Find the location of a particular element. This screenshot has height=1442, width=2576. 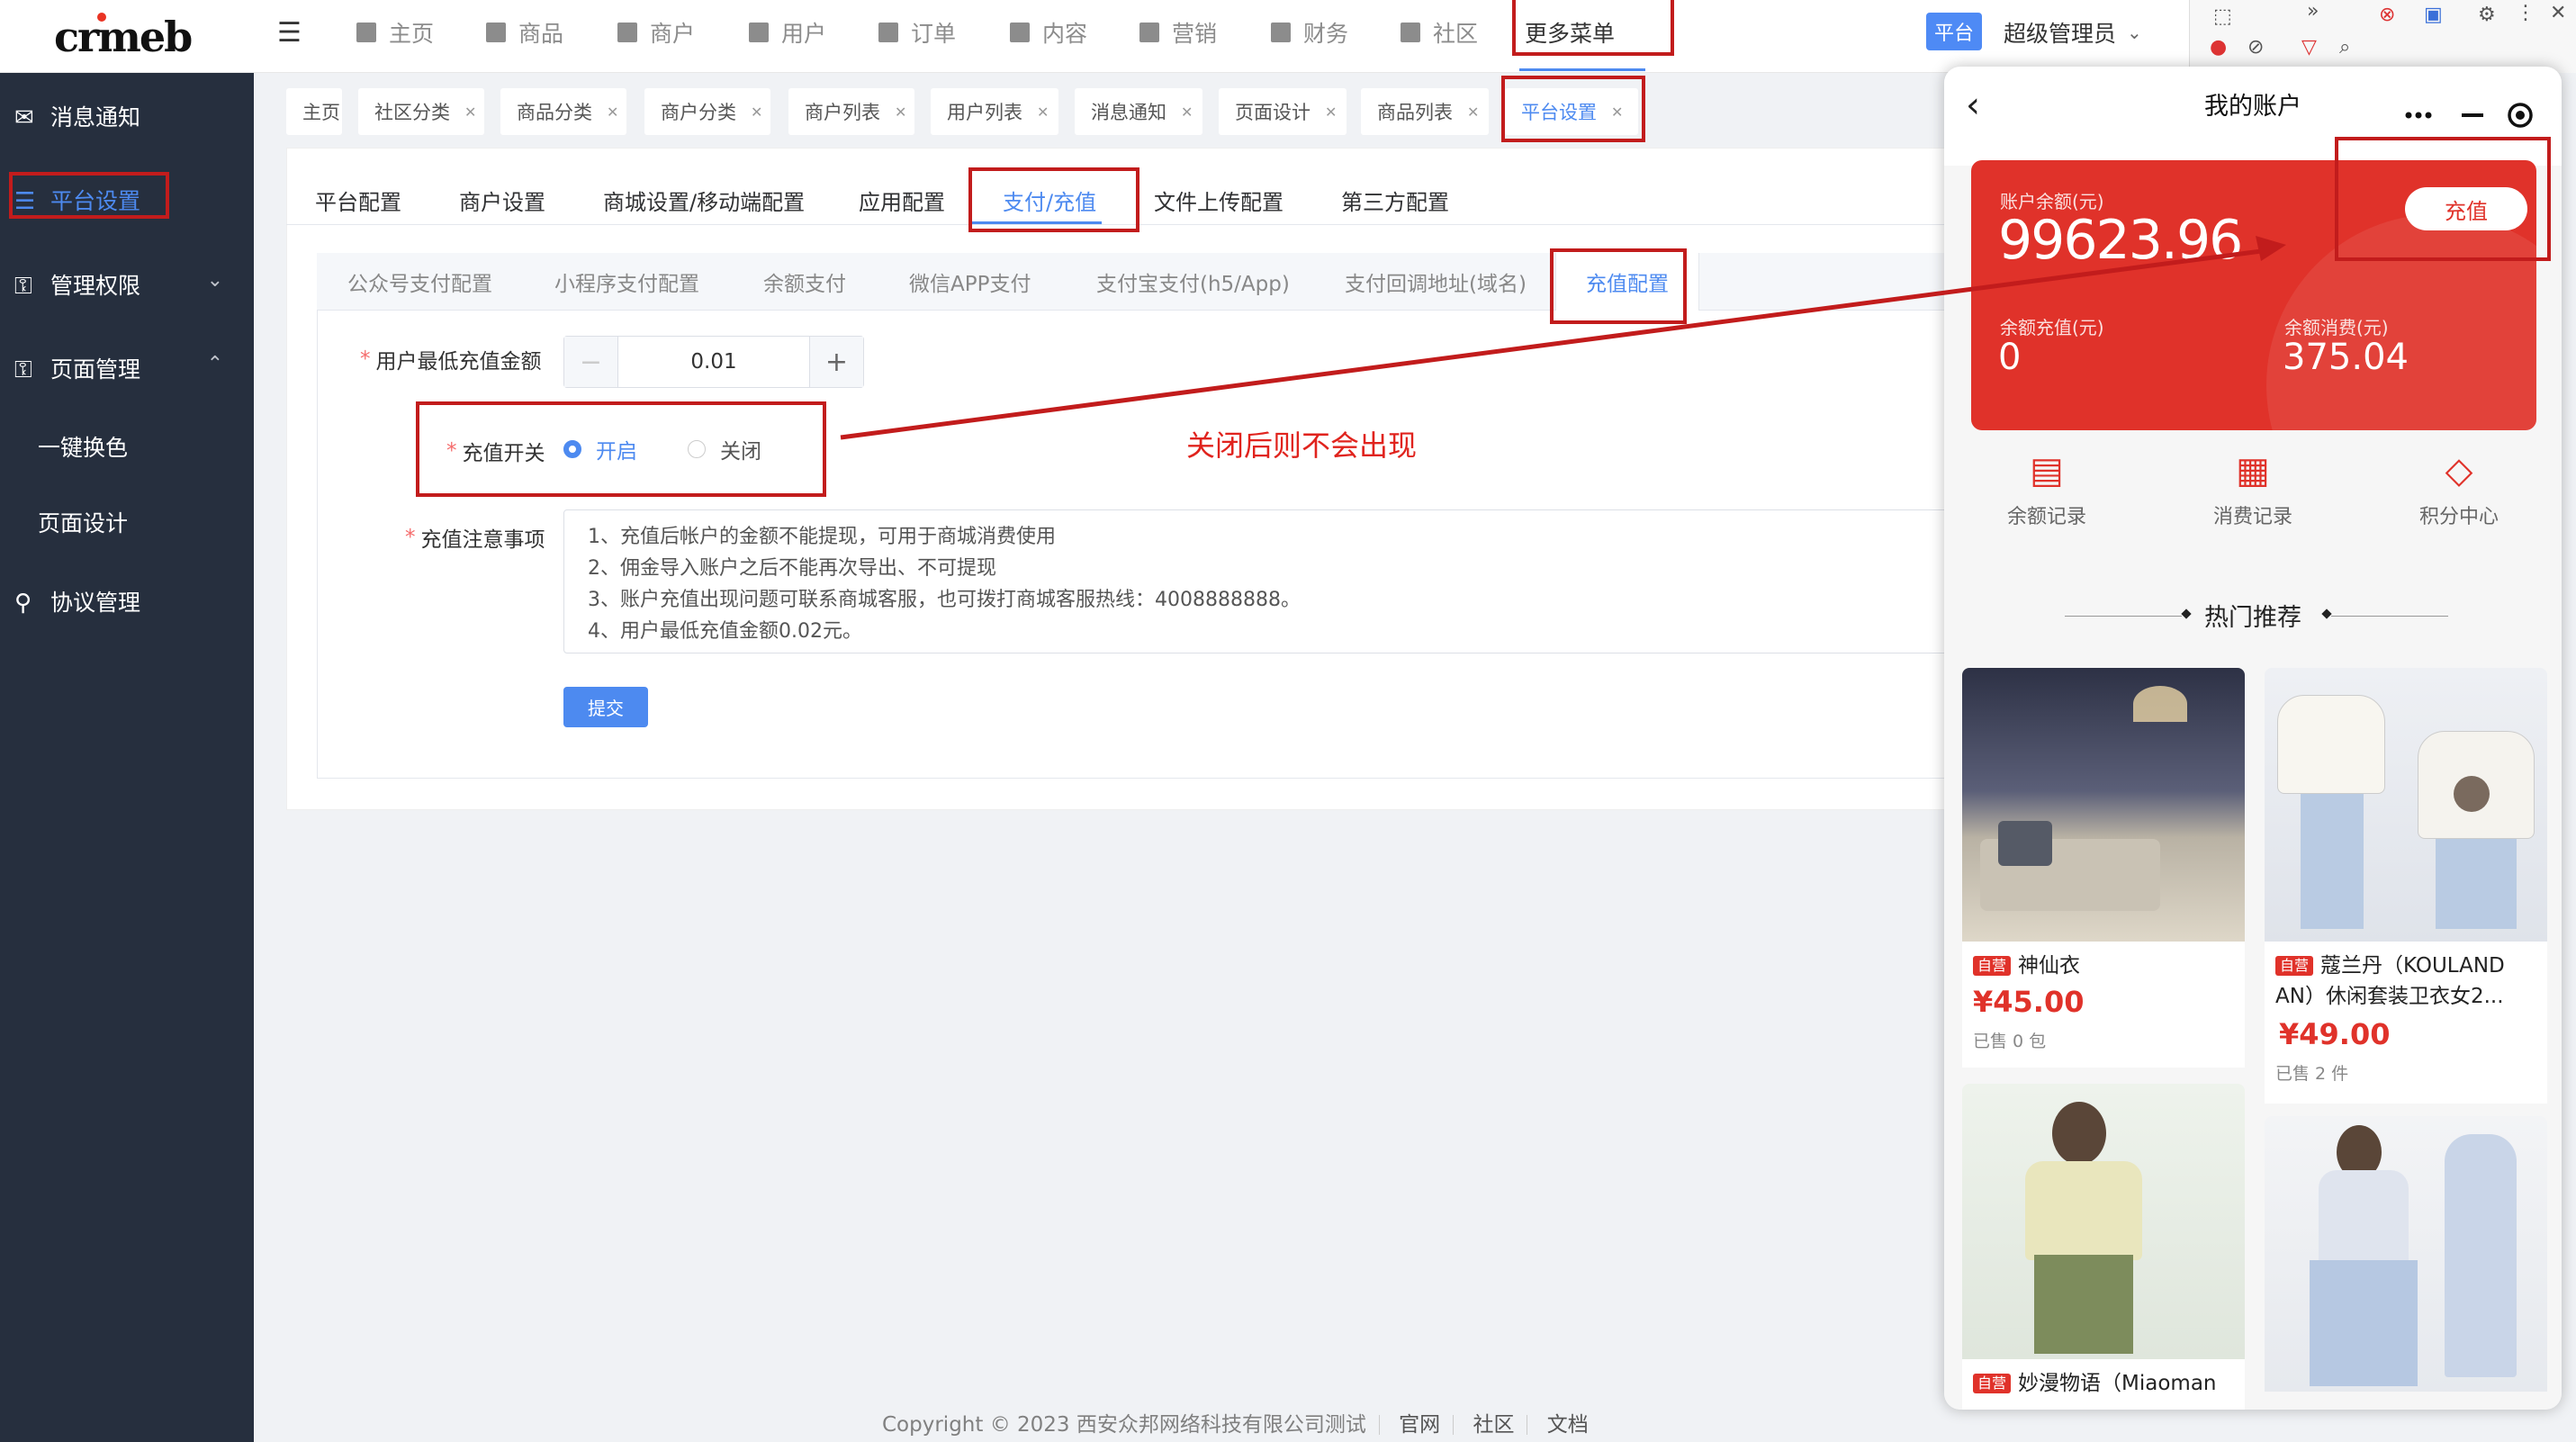

tab-platform-config: 平台配置 is located at coordinates (358, 200).